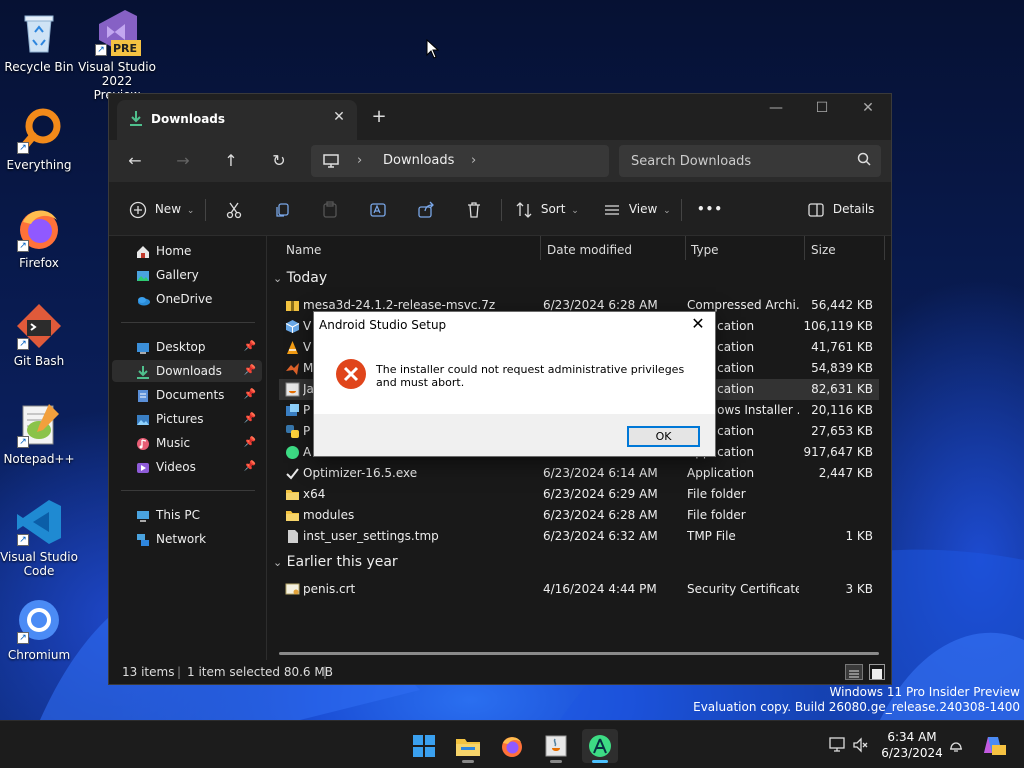 Image resolution: width=1024 pixels, height=768 pixels. Describe the element at coordinates (741, 161) in the screenshot. I see `search-input` at that location.